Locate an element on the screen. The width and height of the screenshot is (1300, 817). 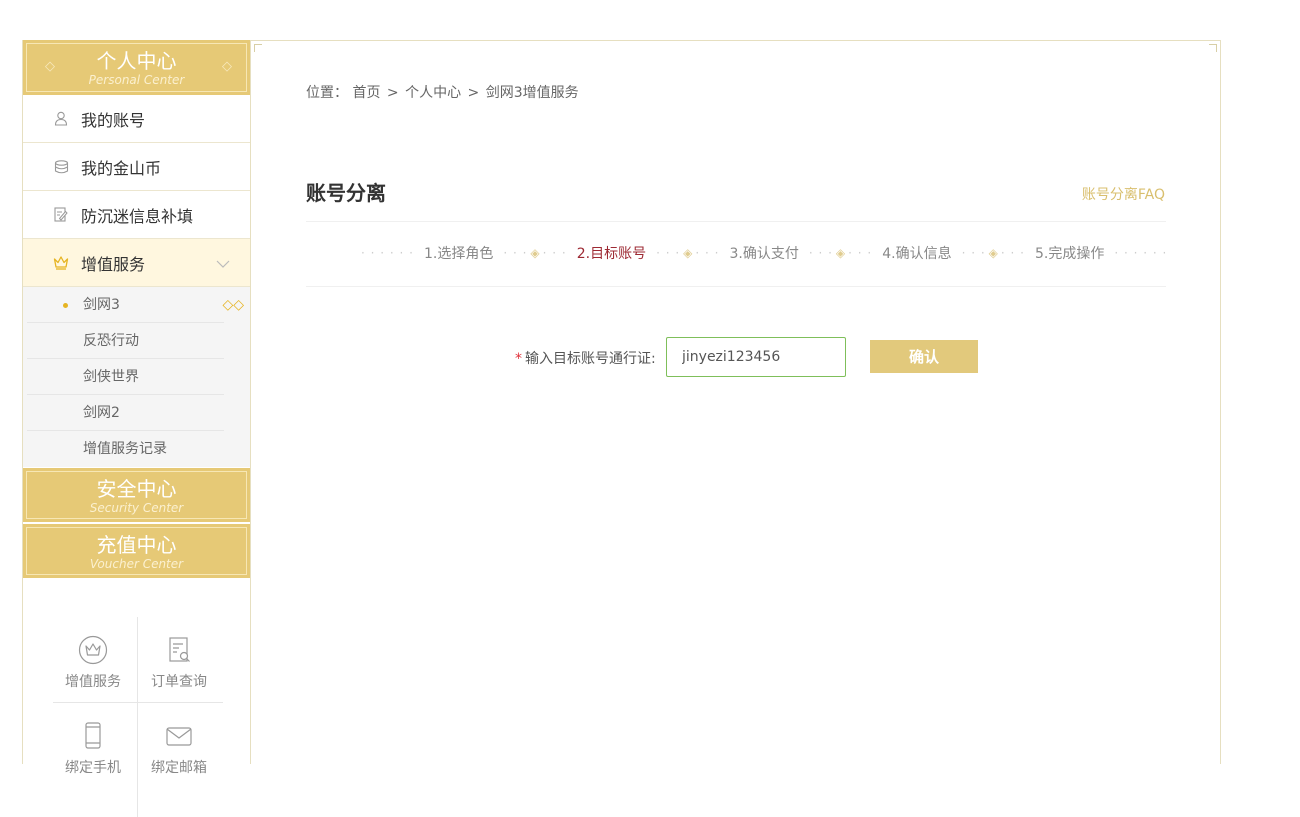
step-1: 1.选择角色 is located at coordinates (458, 254).